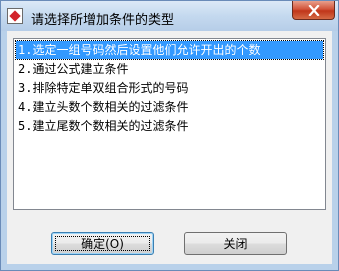 This screenshot has height=271, width=339. I want to click on list-item: 5.建立尾数个数相关的过滤条件, so click(102, 126).